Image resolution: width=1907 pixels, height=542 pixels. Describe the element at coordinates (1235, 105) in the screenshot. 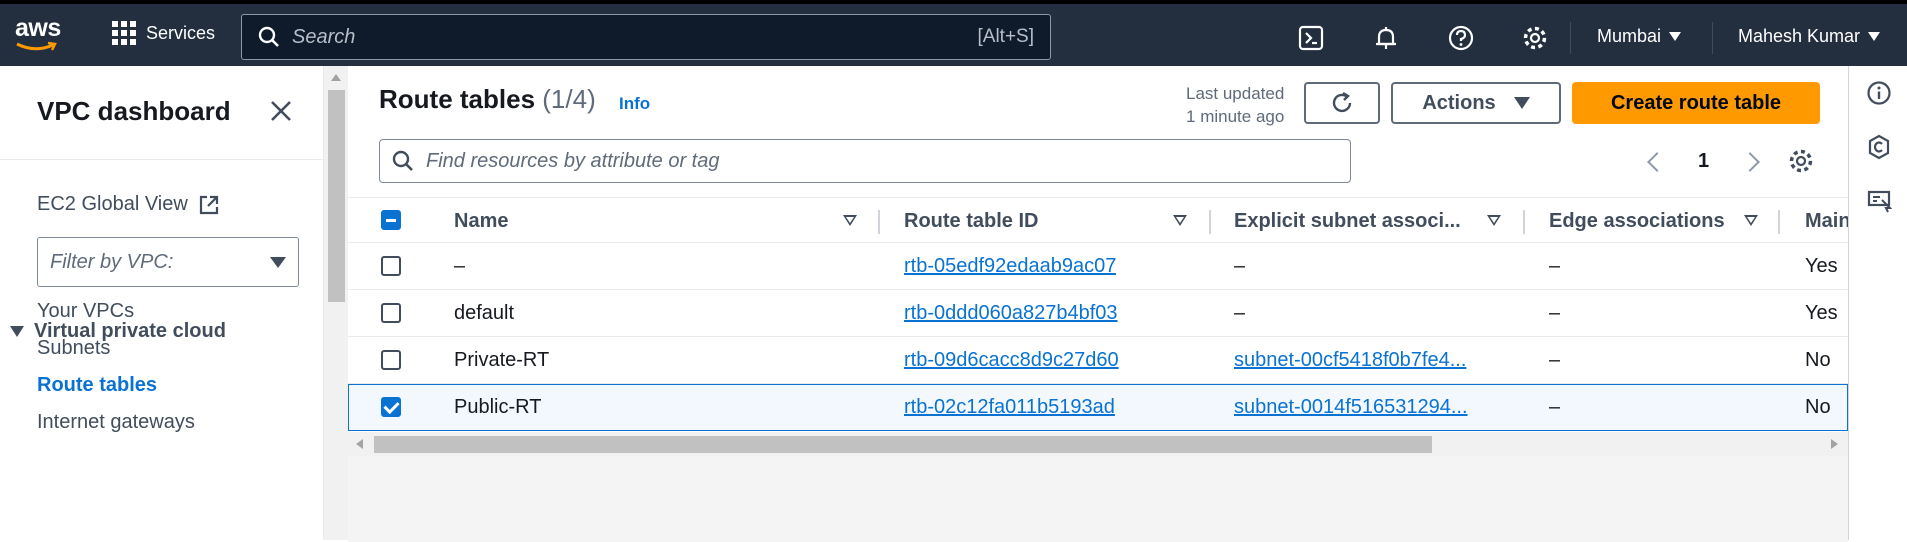

I see `last-updated: Last updated 1 minute ago` at that location.